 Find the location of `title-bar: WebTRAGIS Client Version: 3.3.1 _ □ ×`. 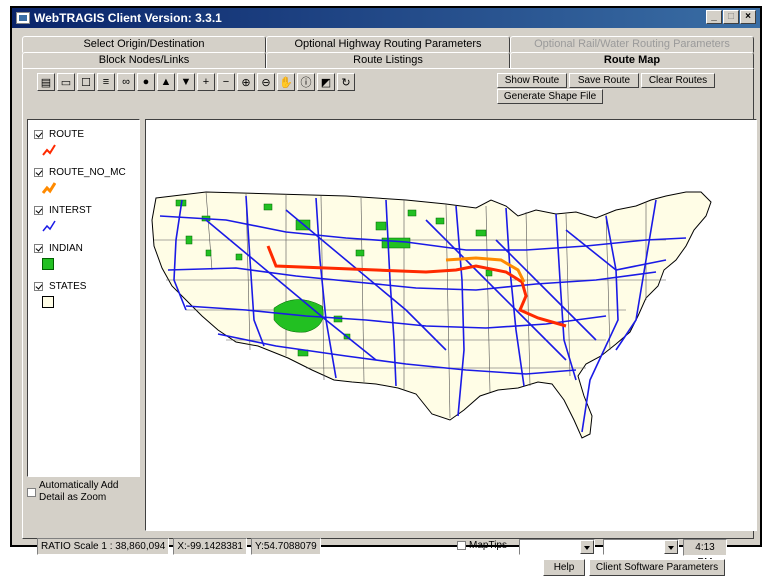

title-bar: WebTRAGIS Client Version: 3.3.1 _ □ × is located at coordinates (386, 18).